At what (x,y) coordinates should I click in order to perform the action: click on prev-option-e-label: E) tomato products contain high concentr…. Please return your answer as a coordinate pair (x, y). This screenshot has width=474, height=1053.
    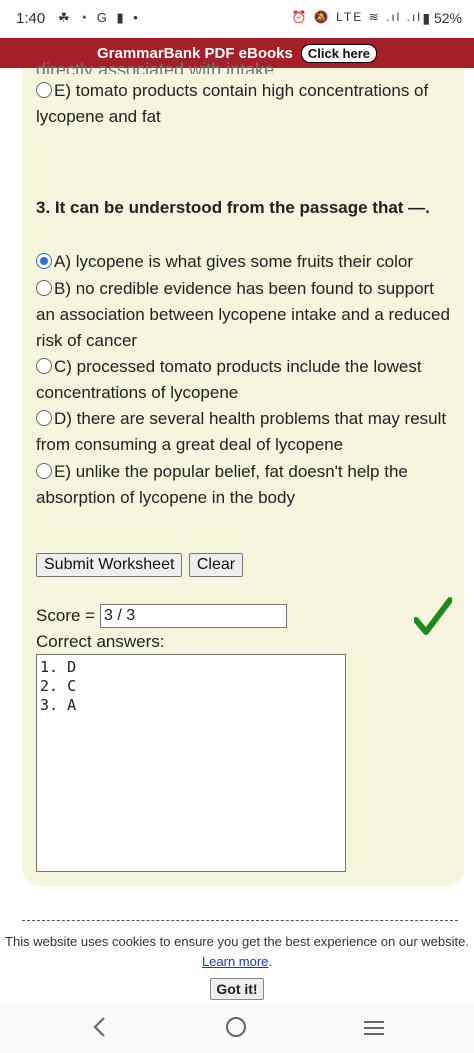
    Looking at the image, I should click on (232, 103).